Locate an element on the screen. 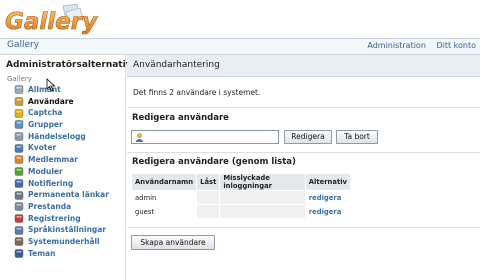  sidebar-item-permanenta-länkar: Permanenta länkar is located at coordinates (61, 195).